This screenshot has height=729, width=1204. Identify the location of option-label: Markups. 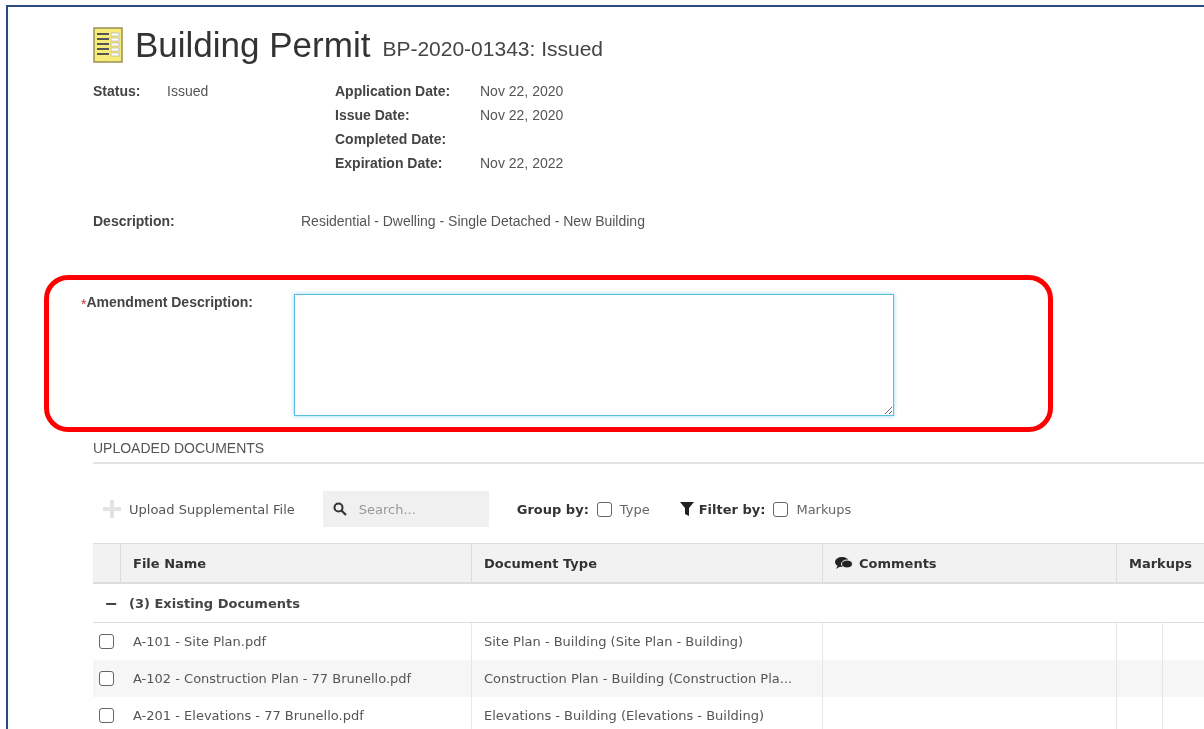
(824, 509).